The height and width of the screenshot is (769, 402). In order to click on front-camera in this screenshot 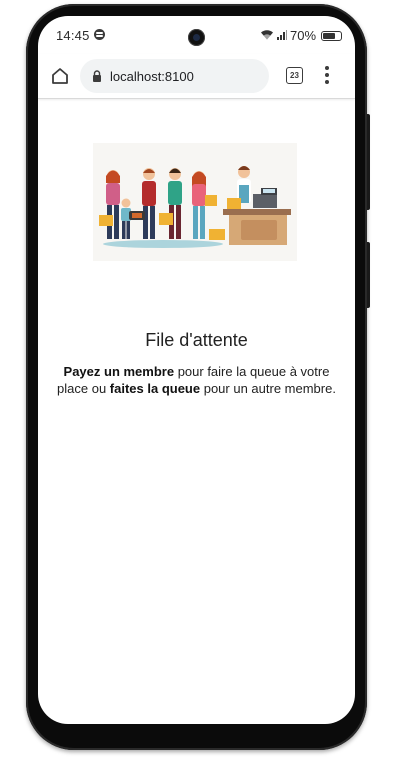, I will do `click(196, 37)`.